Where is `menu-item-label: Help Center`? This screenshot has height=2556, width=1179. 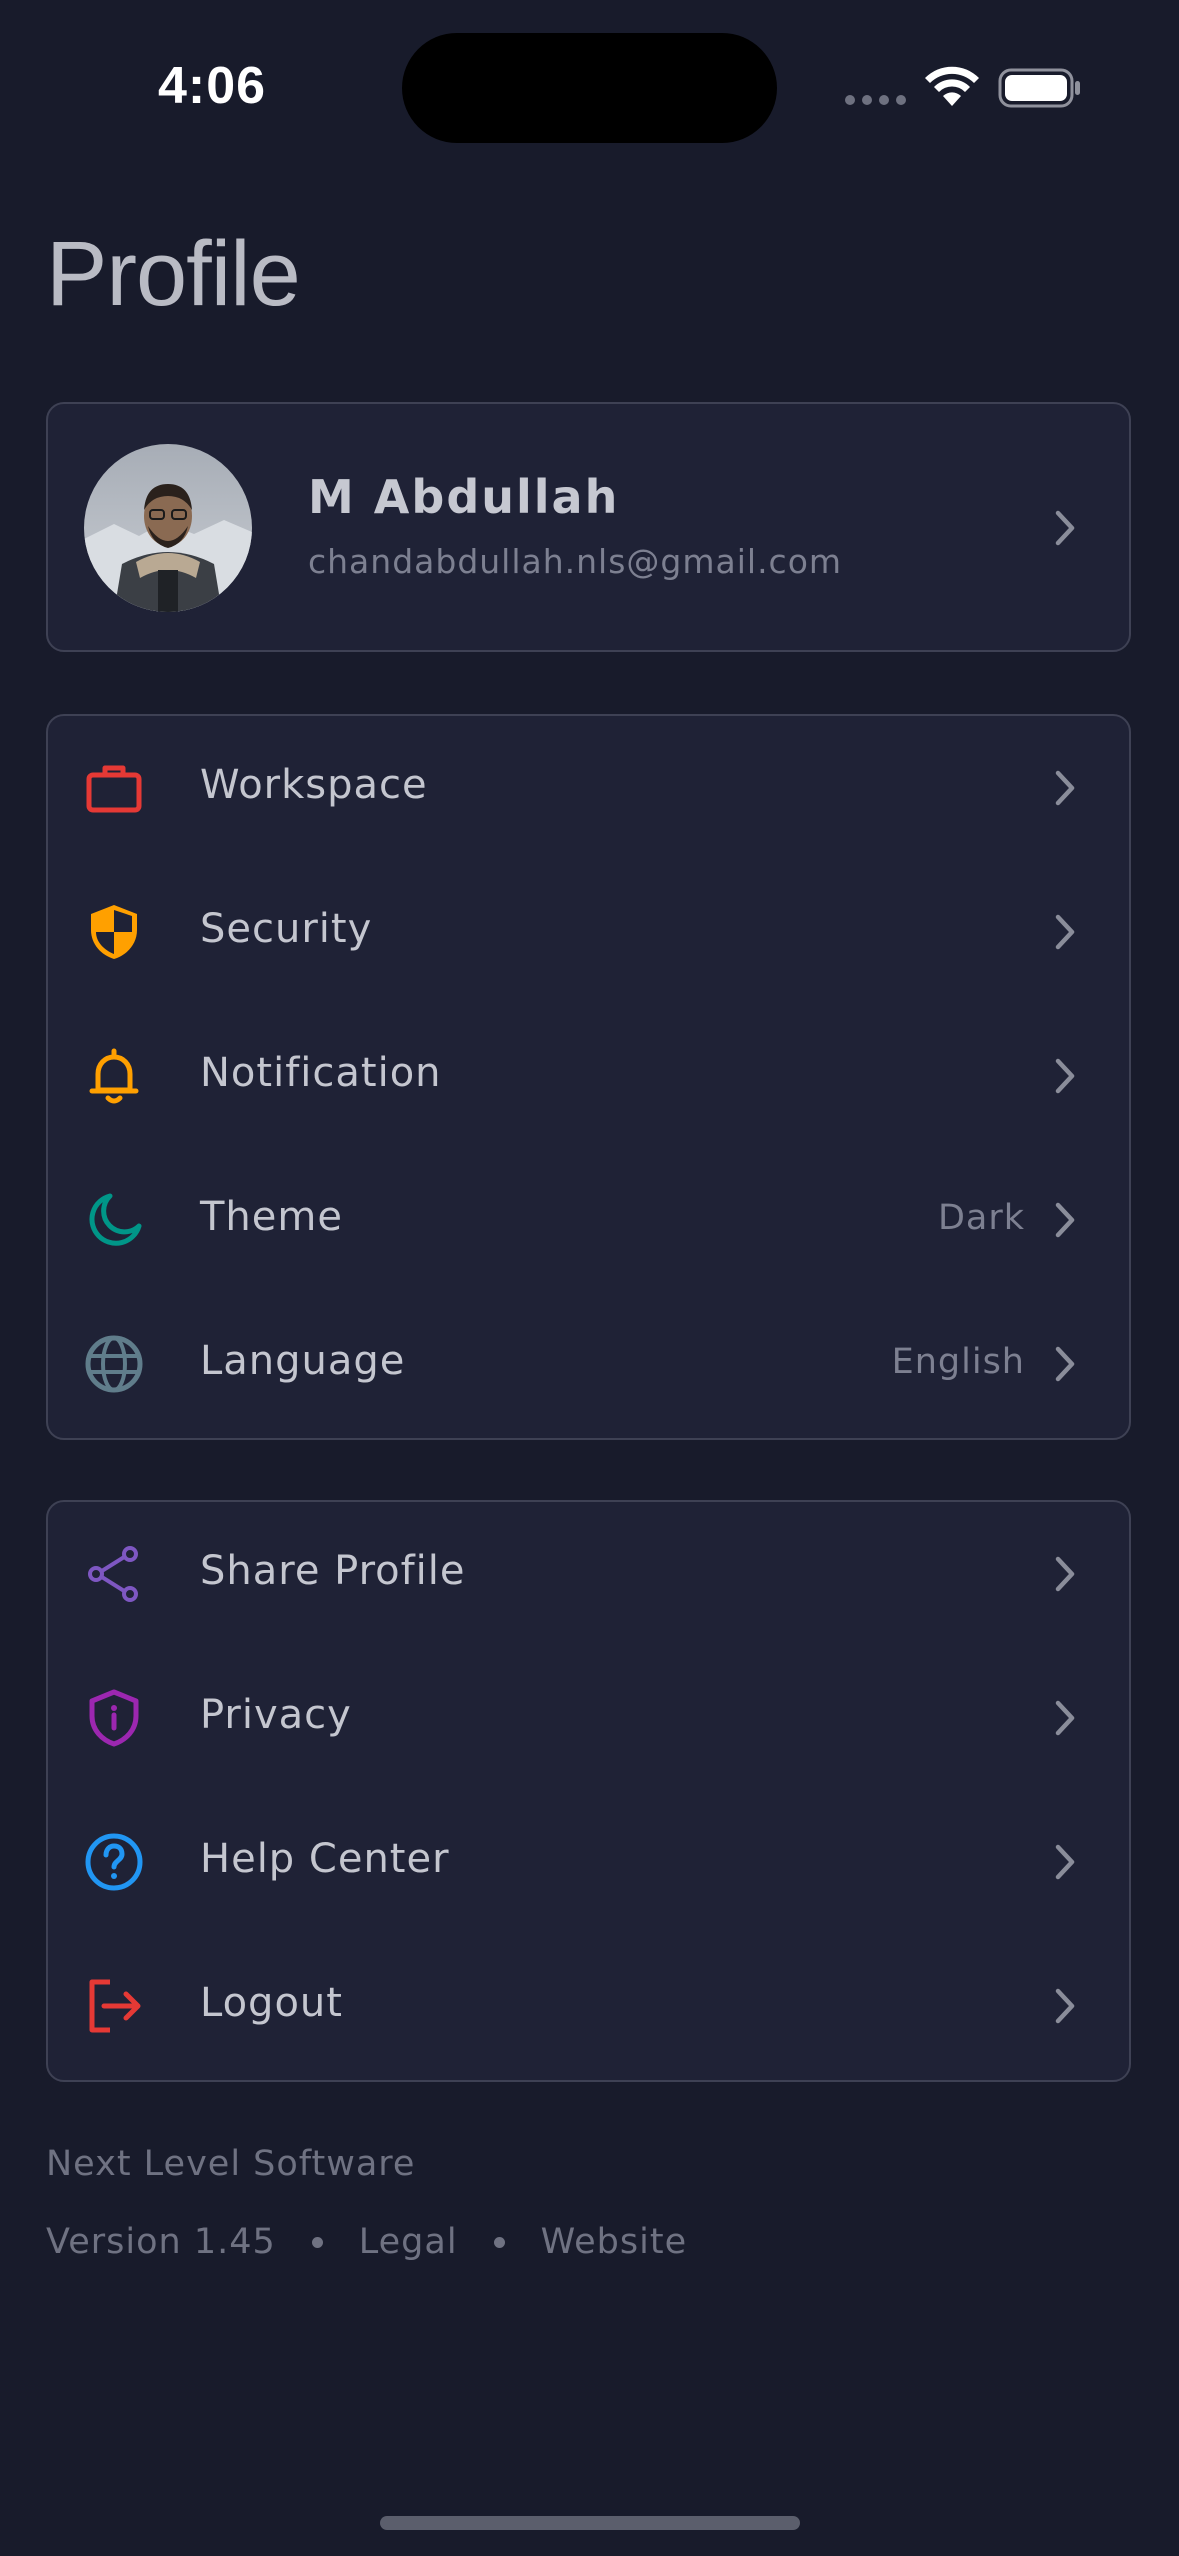 menu-item-label: Help Center is located at coordinates (325, 1859).